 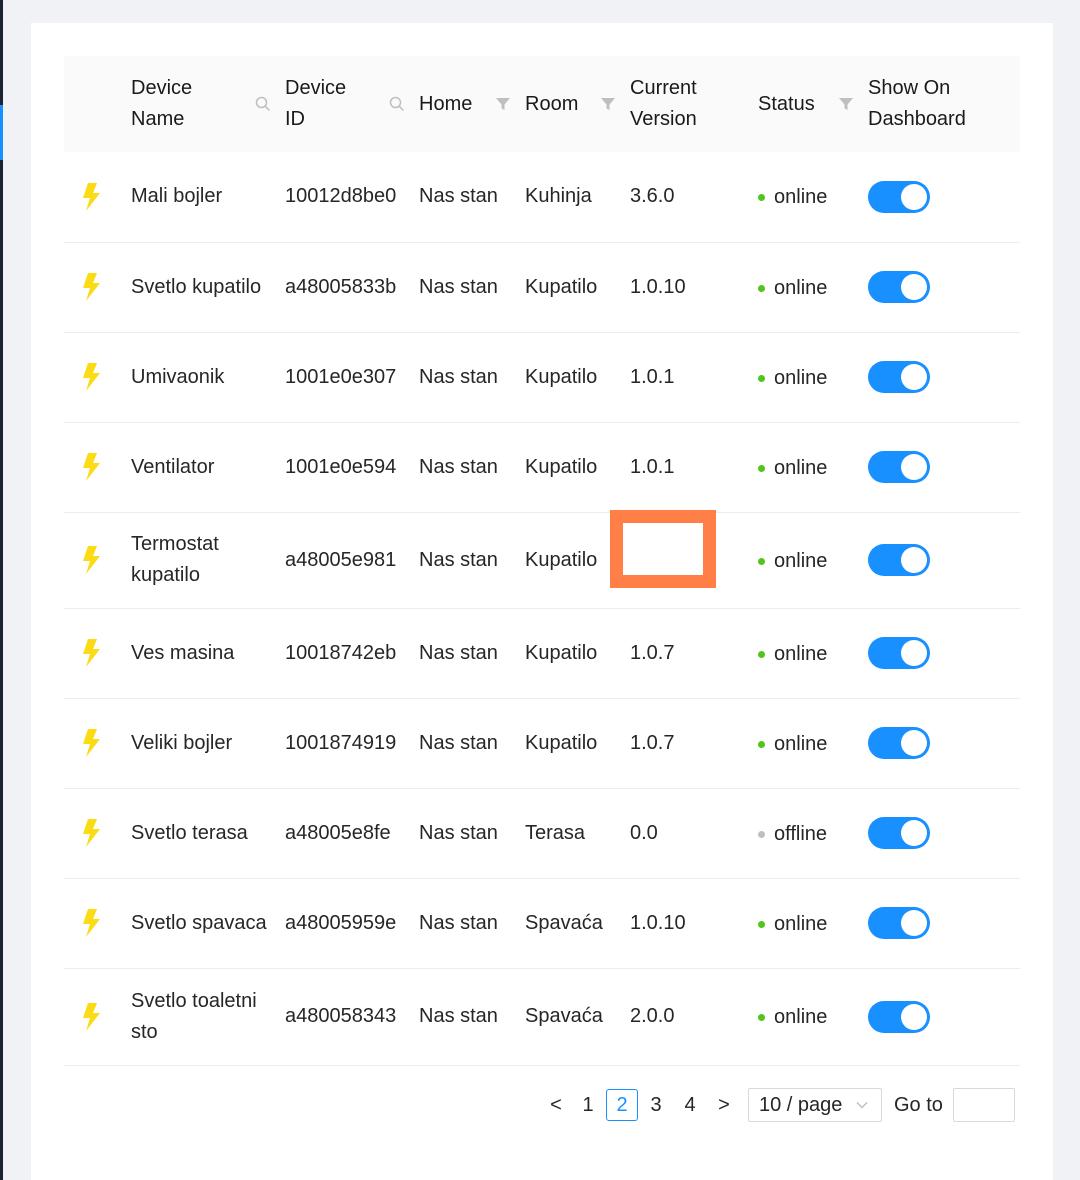 I want to click on device-id: a48005833b, so click(x=341, y=286).